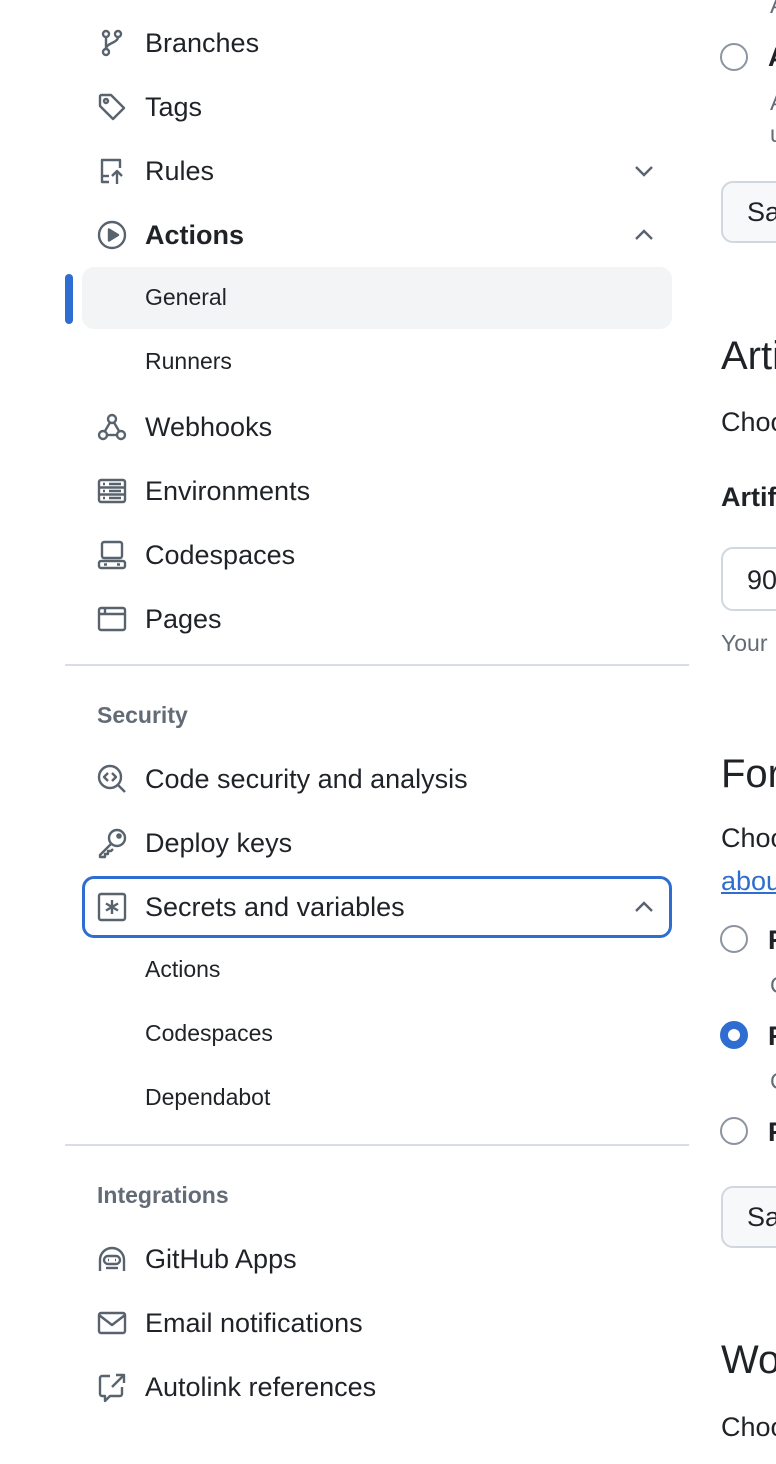 The width and height of the screenshot is (776, 1464). Describe the element at coordinates (112, 1323) in the screenshot. I see `mail-icon` at that location.